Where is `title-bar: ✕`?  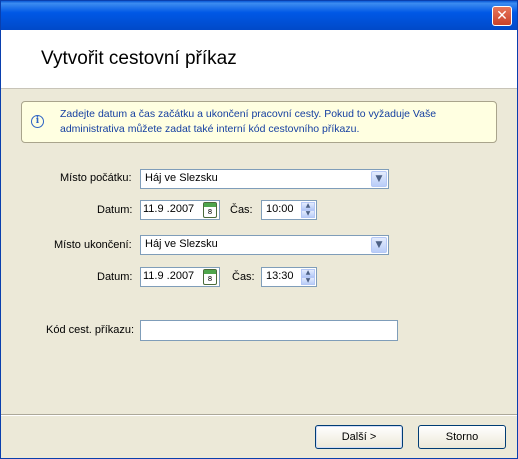 title-bar: ✕ is located at coordinates (259, 15).